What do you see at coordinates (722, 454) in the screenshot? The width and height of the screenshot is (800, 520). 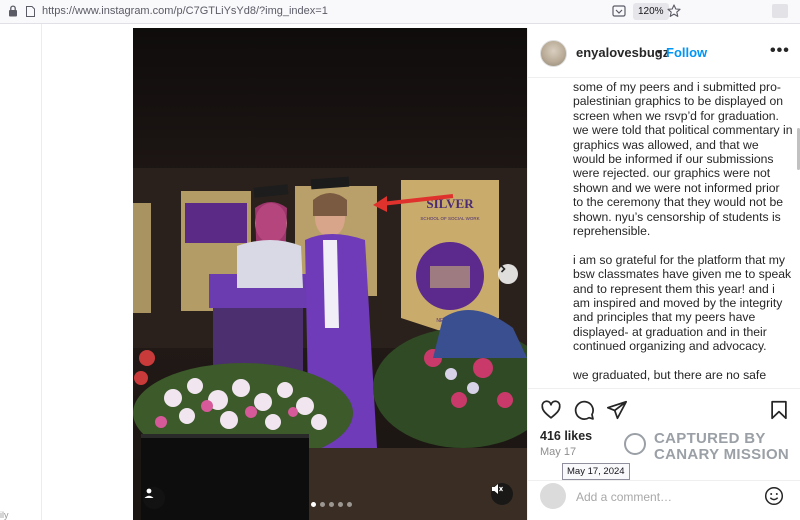 I see `watermark-line-2: CANARY MISSION` at bounding box center [722, 454].